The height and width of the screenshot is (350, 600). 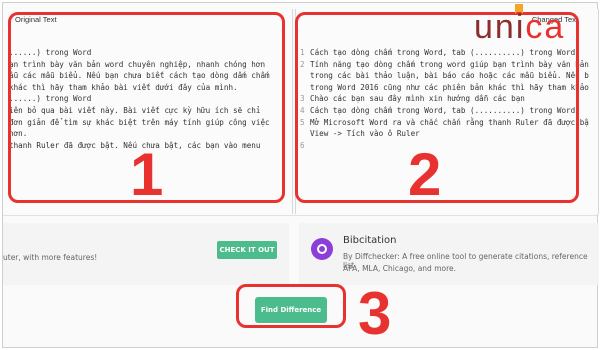 What do you see at coordinates (50, 257) in the screenshot?
I see `promo-card-text: uter, with more features!` at bounding box center [50, 257].